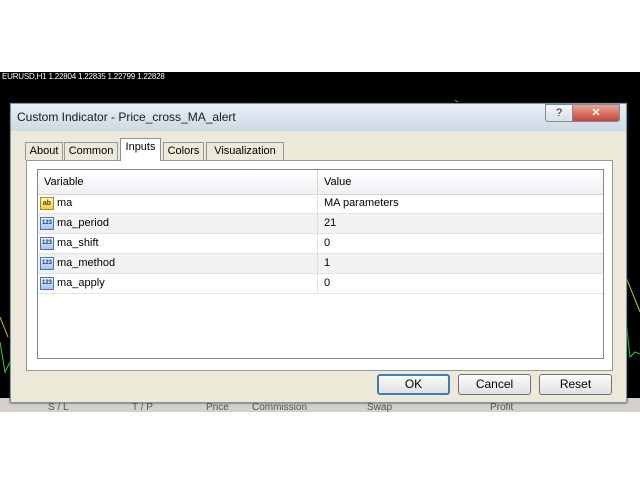  Describe the element at coordinates (178, 182) in the screenshot. I see `column-header-variable: Variable` at that location.